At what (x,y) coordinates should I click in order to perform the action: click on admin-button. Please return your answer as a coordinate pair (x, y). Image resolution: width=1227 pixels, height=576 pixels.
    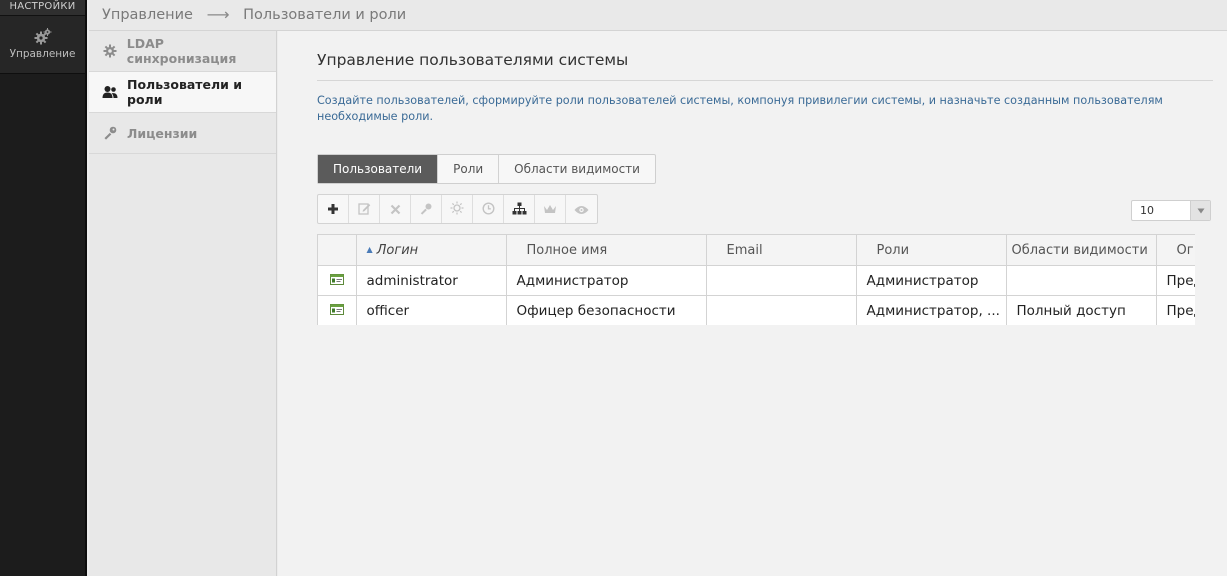
    Looking at the image, I should click on (550, 209).